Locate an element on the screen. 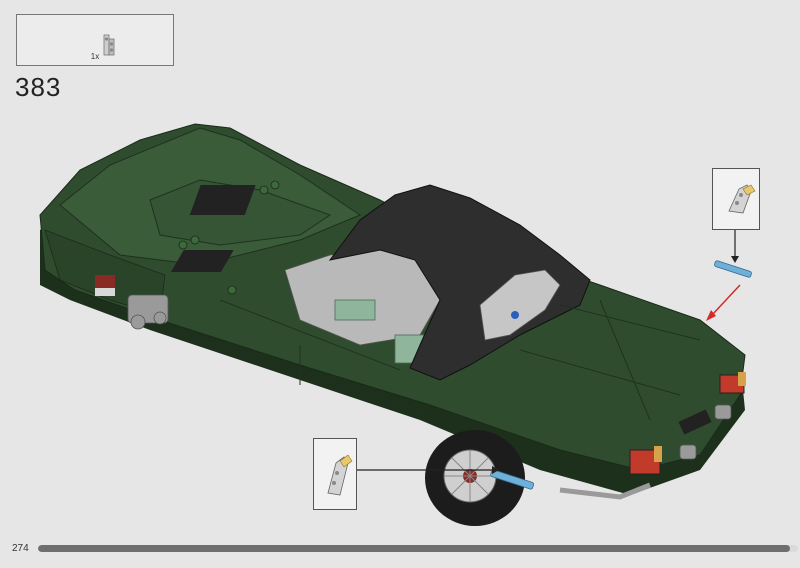  assembly-arrow is located at coordinates (726, 300).